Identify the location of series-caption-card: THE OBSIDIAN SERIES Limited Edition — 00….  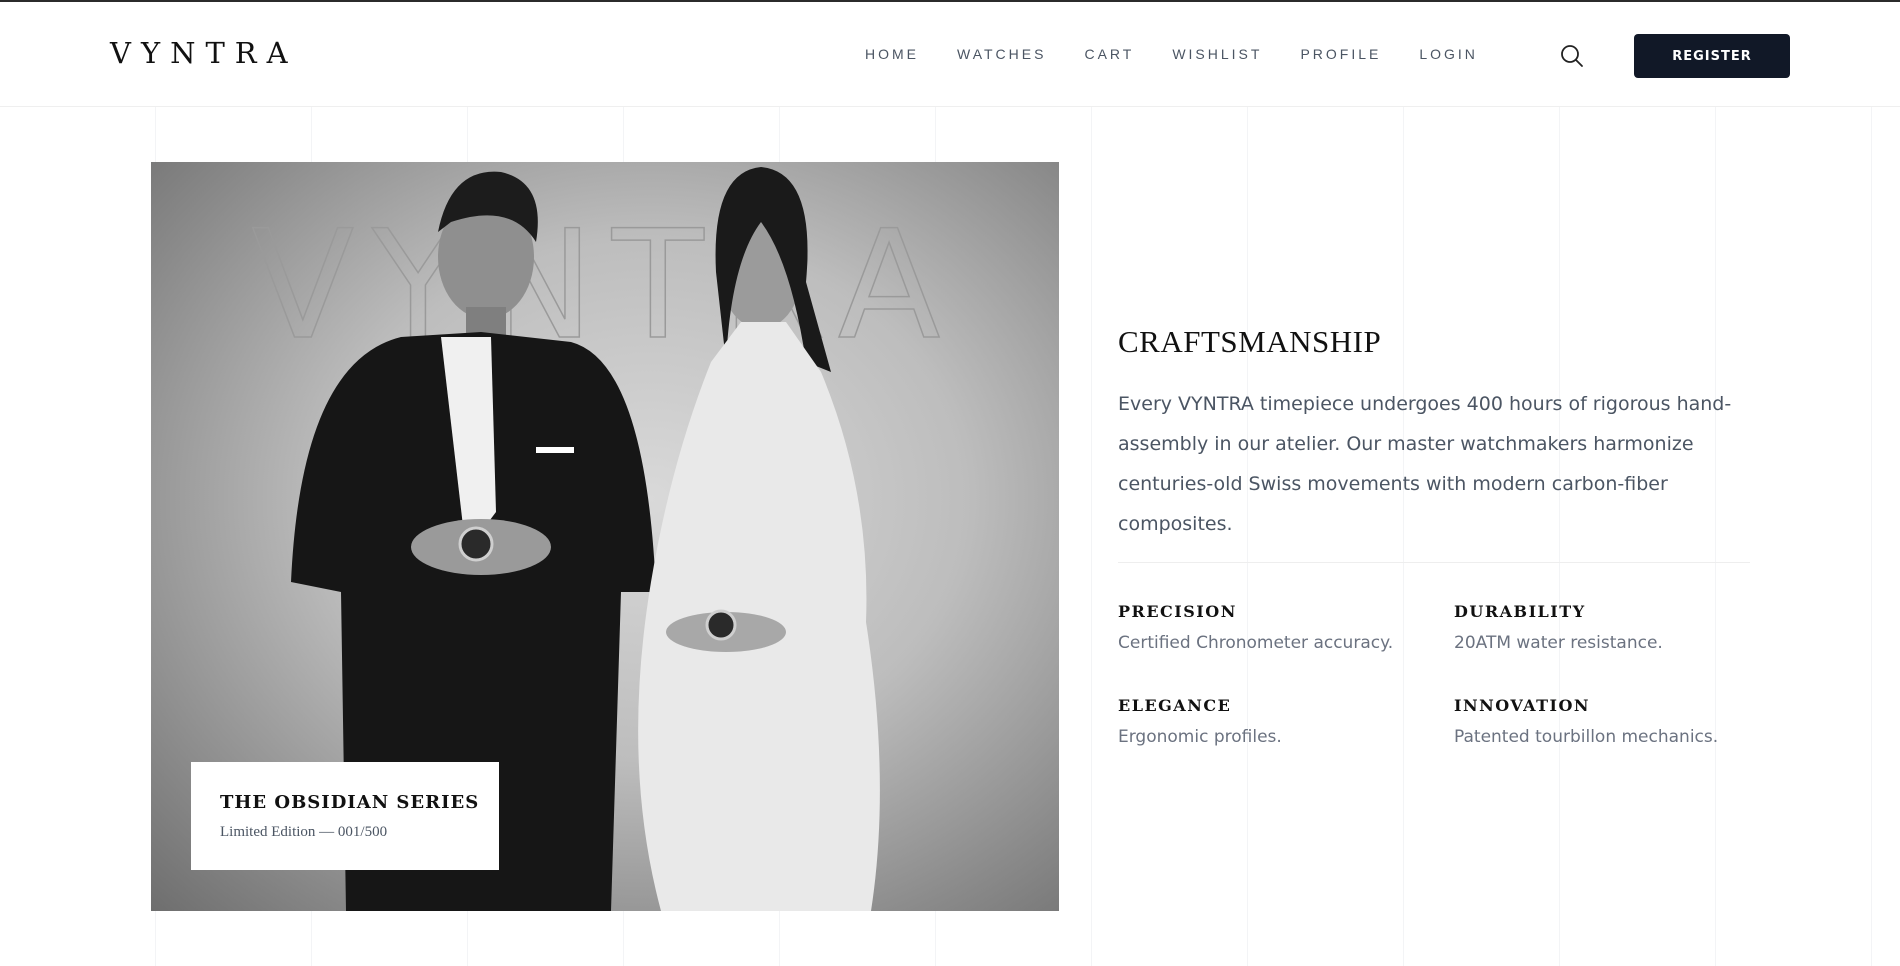
(345, 816).